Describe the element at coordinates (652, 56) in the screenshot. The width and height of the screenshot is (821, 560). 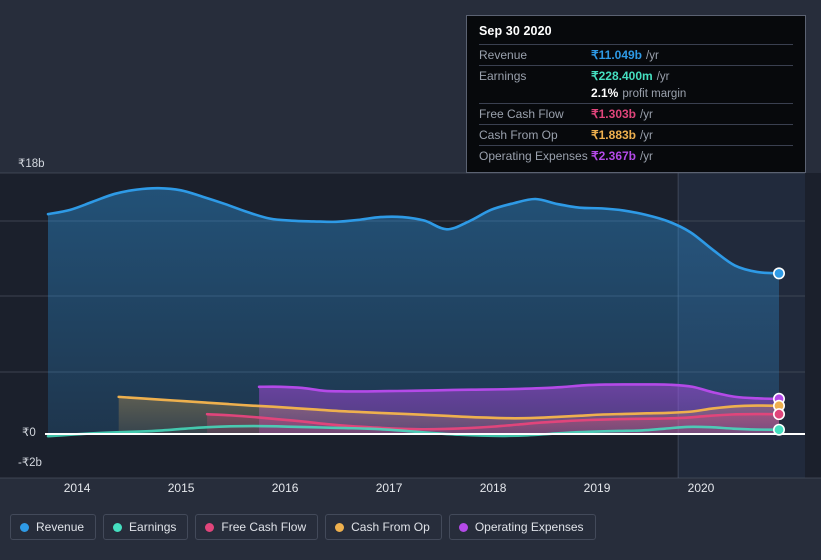
I see `tooltip-unit-revenue: /yr` at that location.